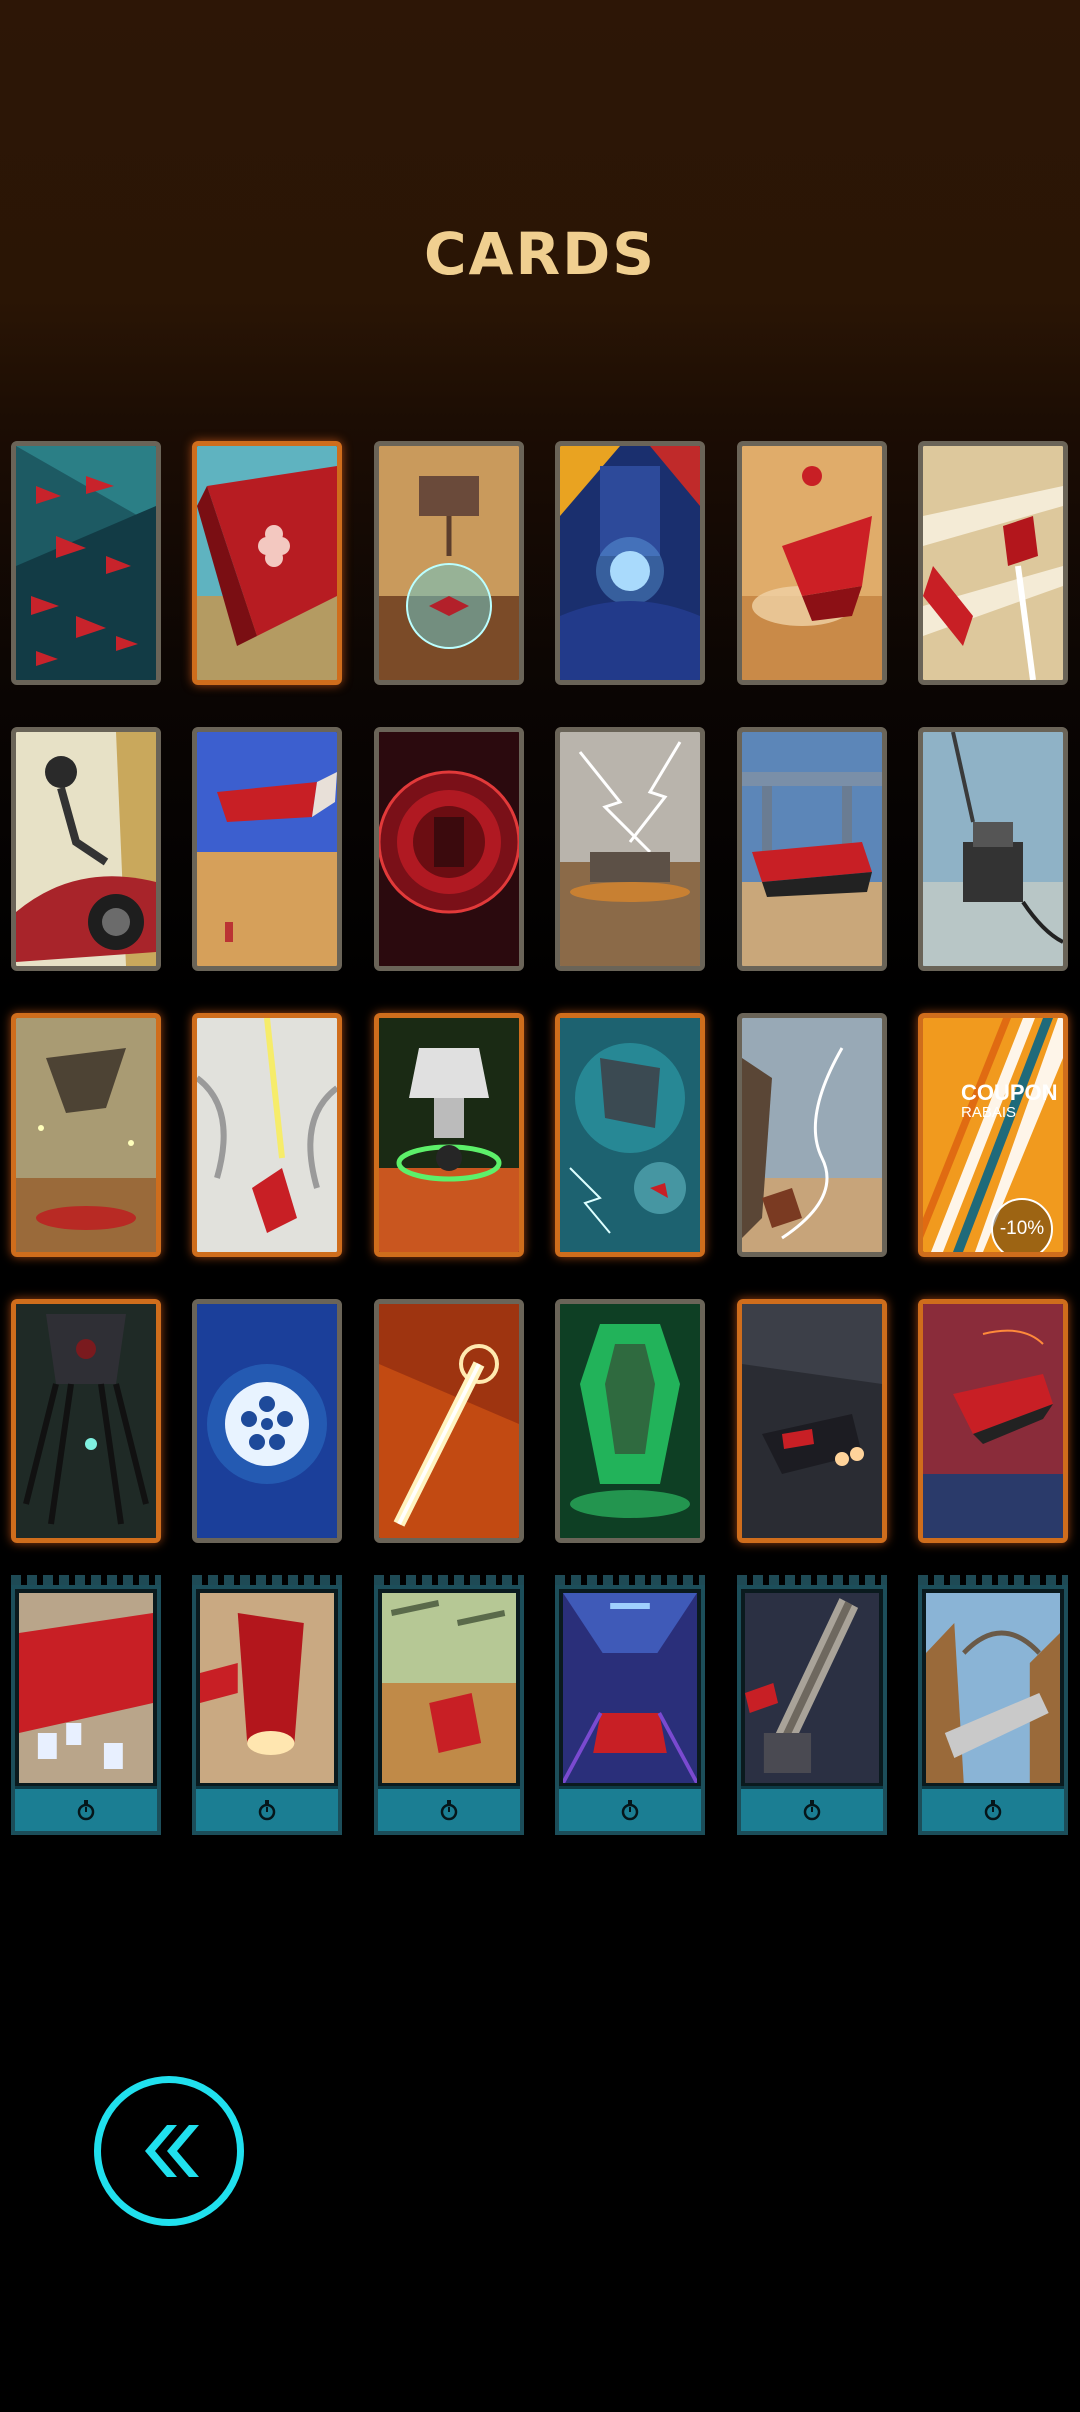  I want to click on double-chevron-left-icon, so click(172, 2151).